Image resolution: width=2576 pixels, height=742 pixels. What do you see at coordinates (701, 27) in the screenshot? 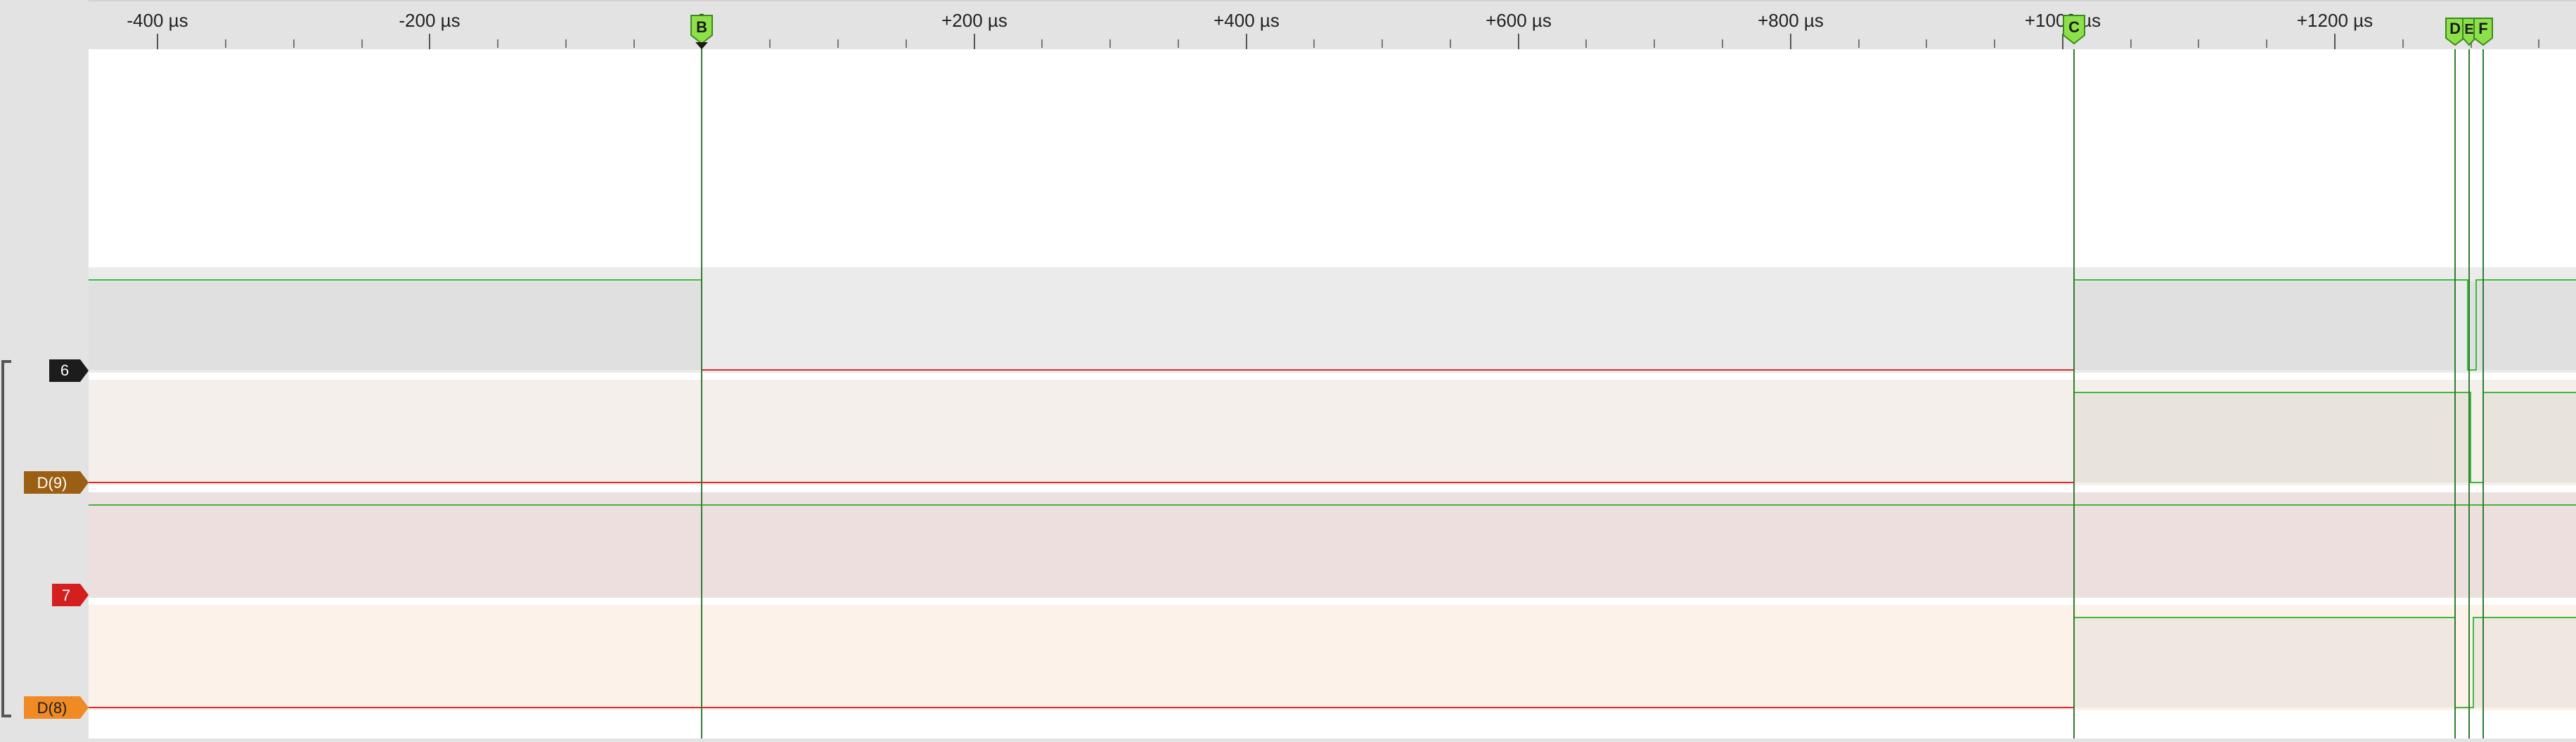
I see `marker-label-b: B` at bounding box center [701, 27].